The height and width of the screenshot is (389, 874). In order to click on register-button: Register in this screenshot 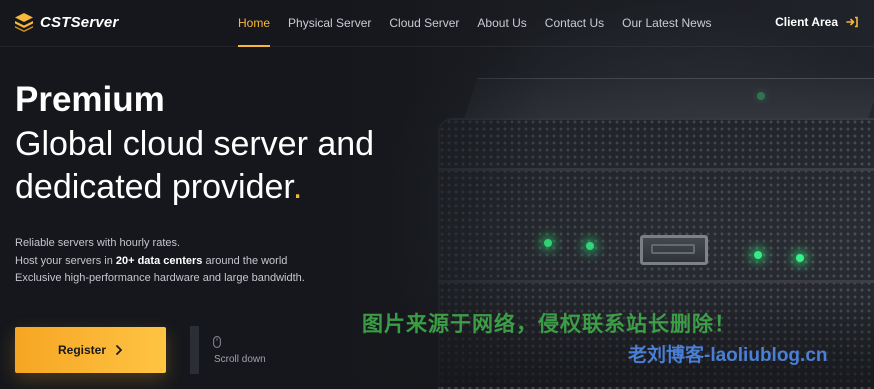, I will do `click(90, 350)`.